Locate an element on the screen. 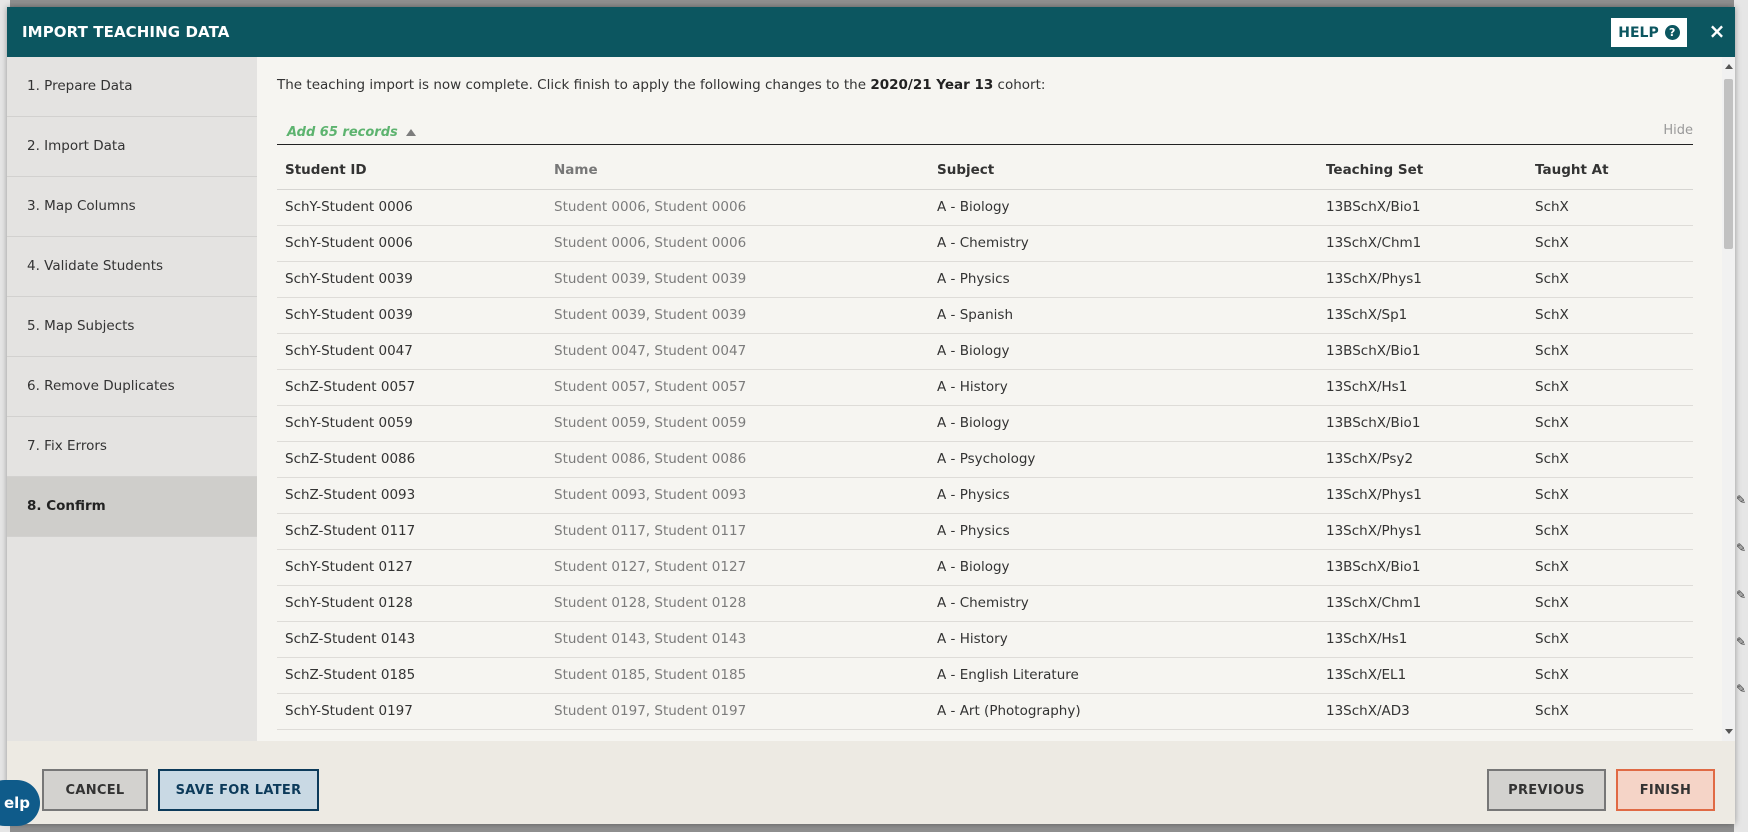 This screenshot has height=832, width=1748. table-cell: A - Chemistry is located at coordinates (1123, 243).